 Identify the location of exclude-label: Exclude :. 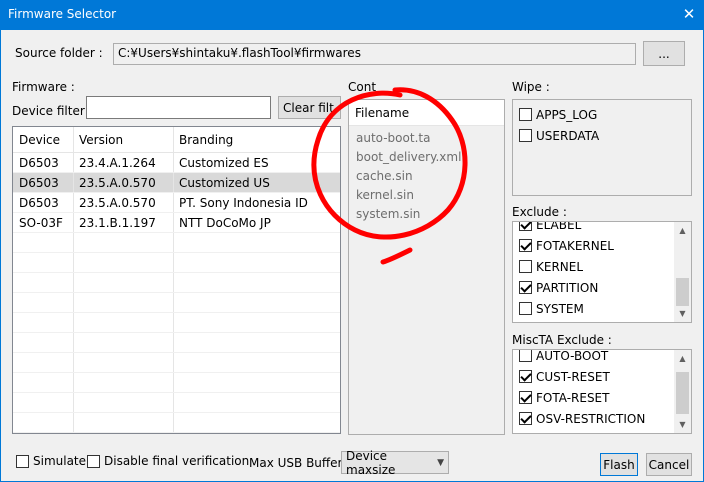
(539, 212).